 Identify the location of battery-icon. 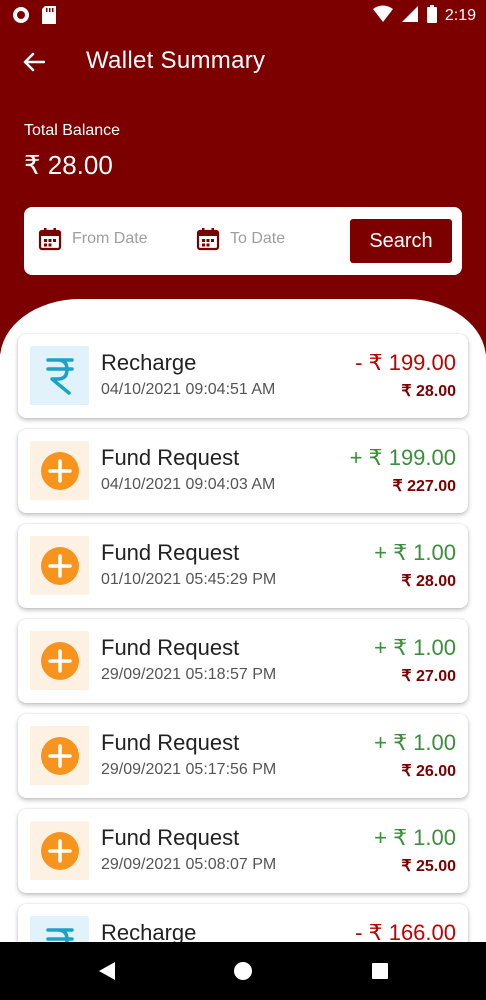
(431, 16).